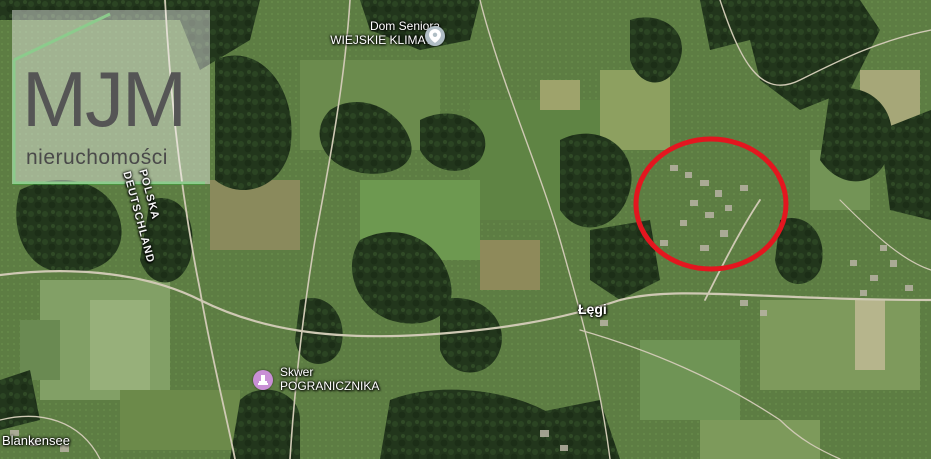 Image resolution: width=931 pixels, height=459 pixels. I want to click on poi-seniors-subtitle: WIEJSKIE KLIMATY, so click(385, 39).